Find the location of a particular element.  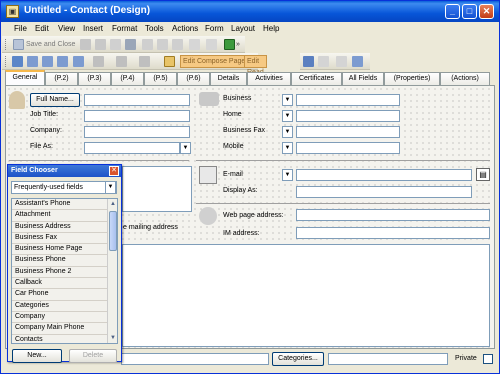

categories-field is located at coordinates (388, 359).